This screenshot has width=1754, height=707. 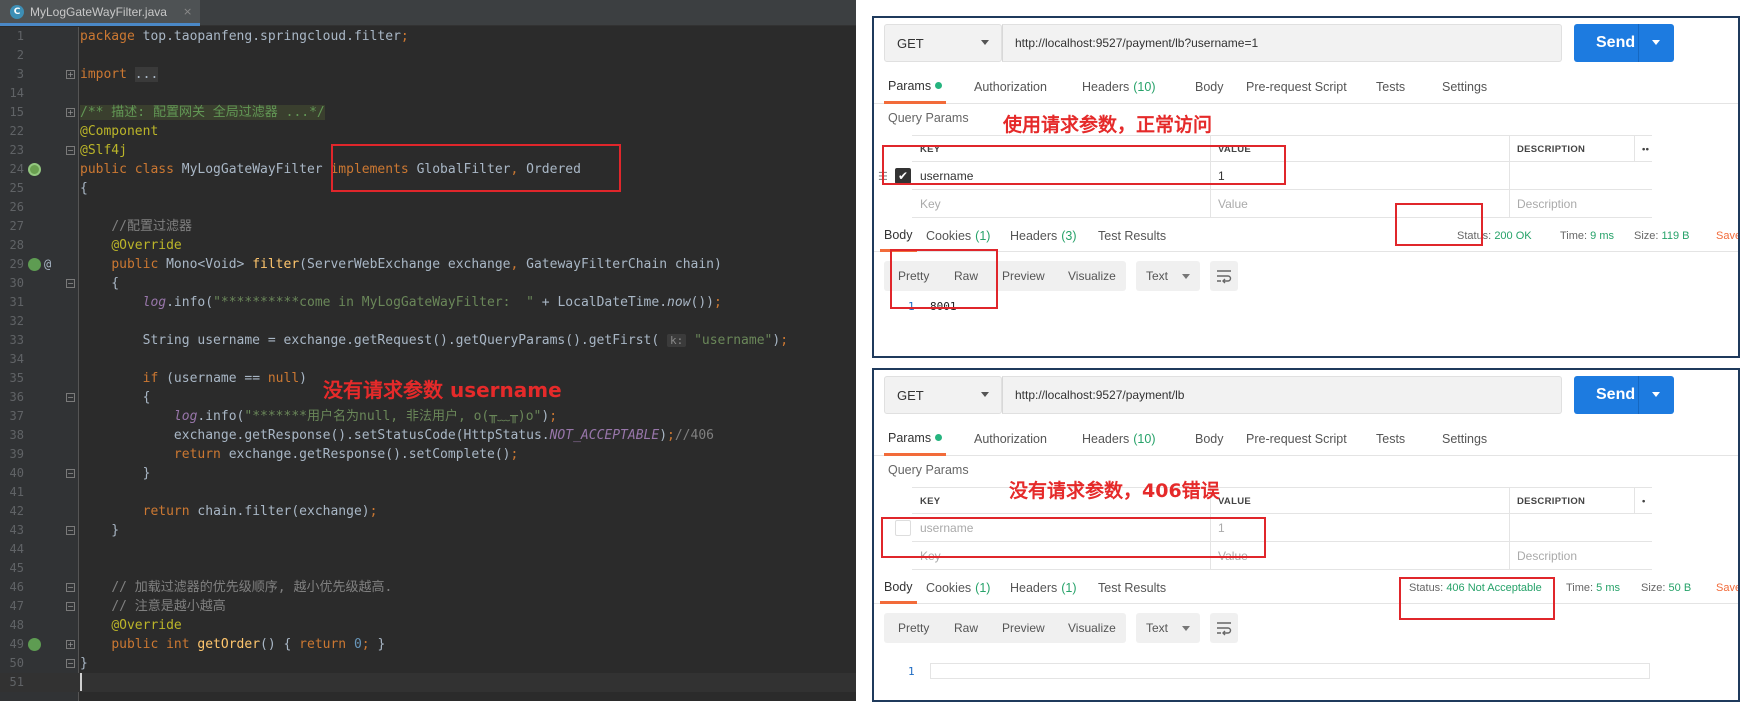 I want to click on format-pretty: Pretty, so click(x=913, y=628).